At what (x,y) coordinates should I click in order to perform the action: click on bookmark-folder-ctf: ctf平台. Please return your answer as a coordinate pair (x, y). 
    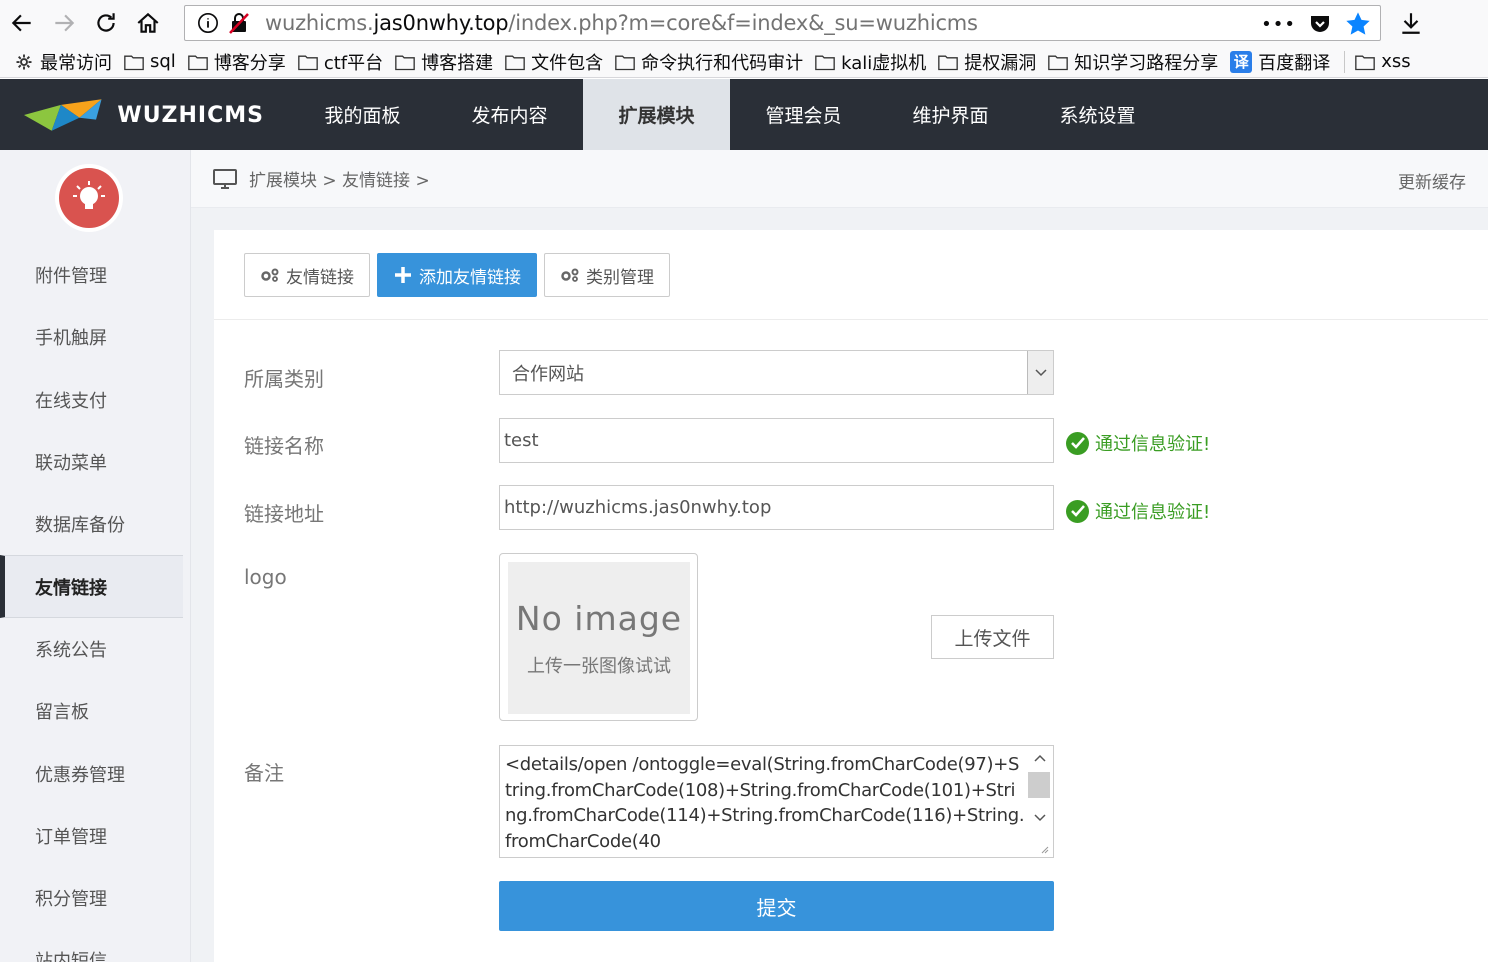
    Looking at the image, I should click on (340, 62).